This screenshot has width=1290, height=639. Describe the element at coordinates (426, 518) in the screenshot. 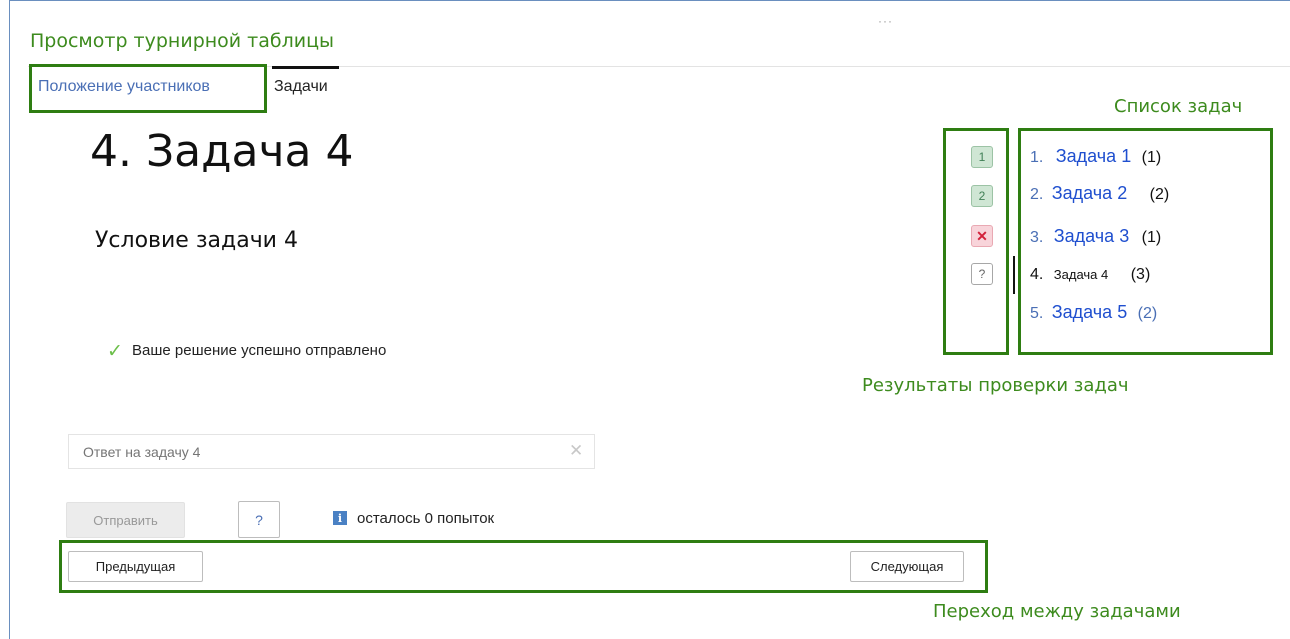

I see `attempts-remaining: осталось 0 попыток` at that location.